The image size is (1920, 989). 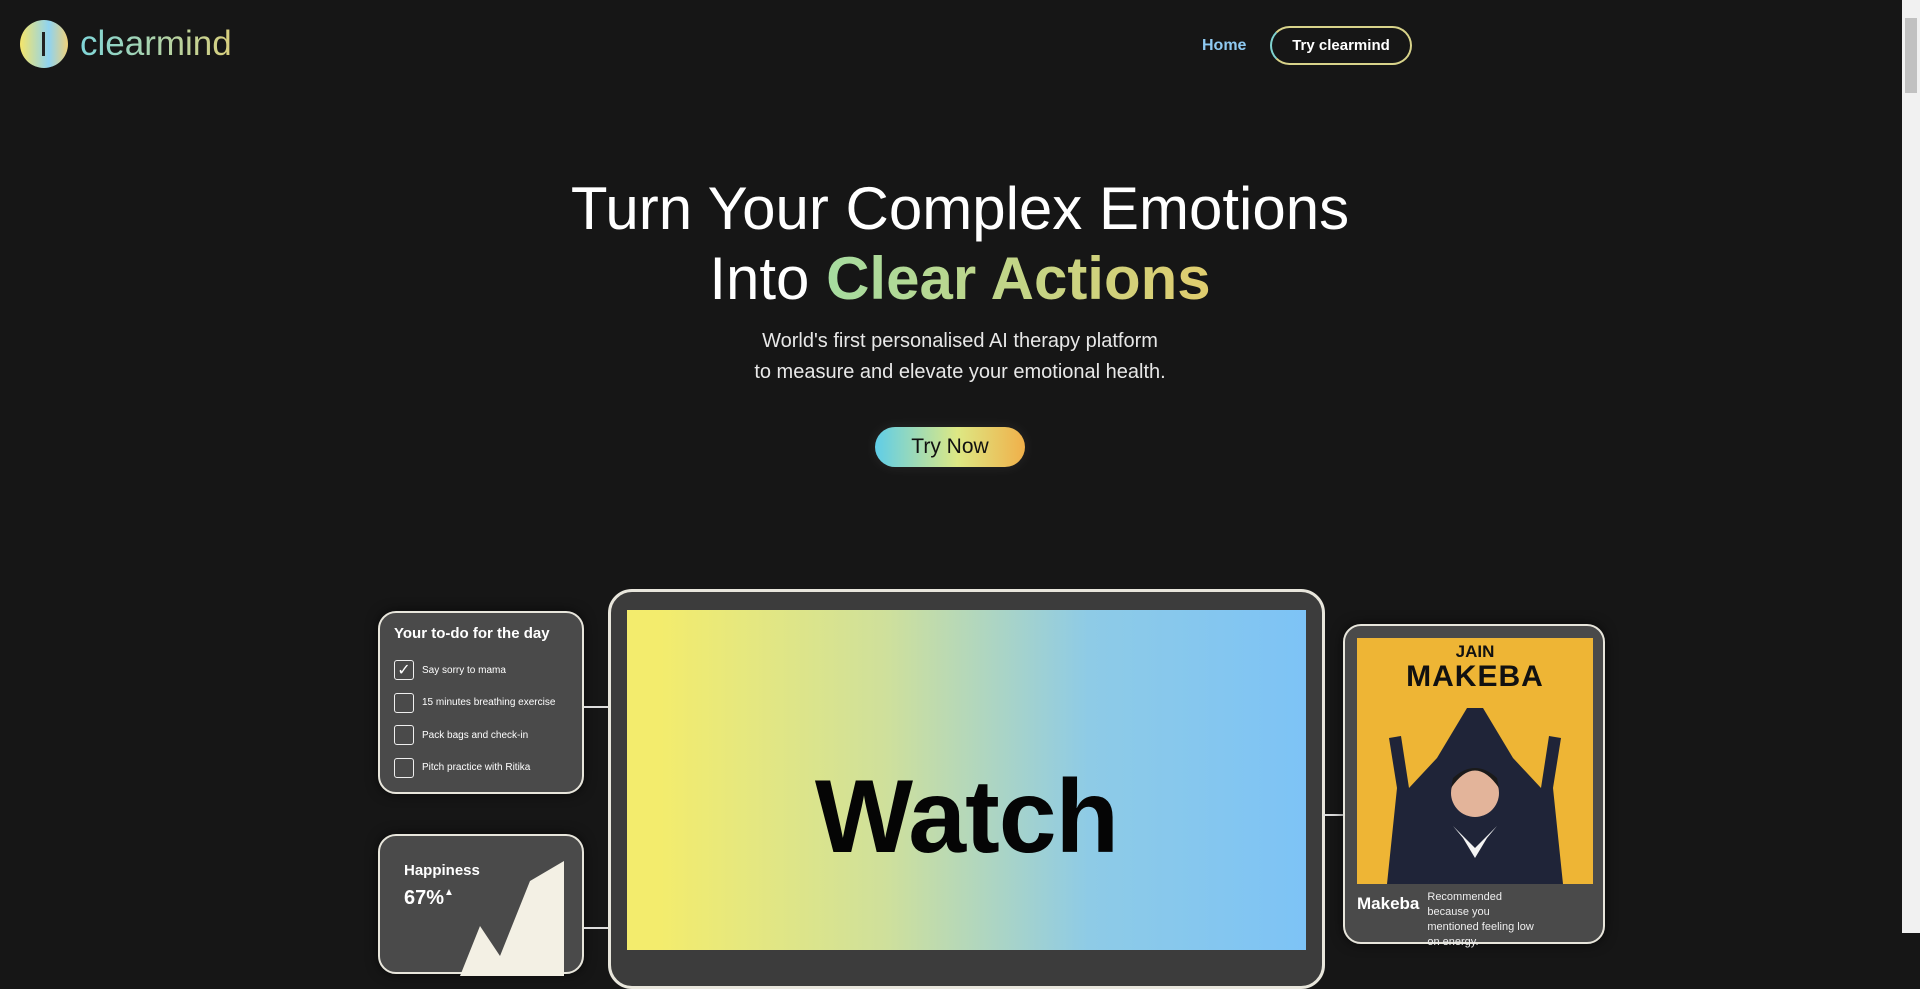 I want to click on todo-item: 15 minutes breathing exercise, so click(x=481, y=703).